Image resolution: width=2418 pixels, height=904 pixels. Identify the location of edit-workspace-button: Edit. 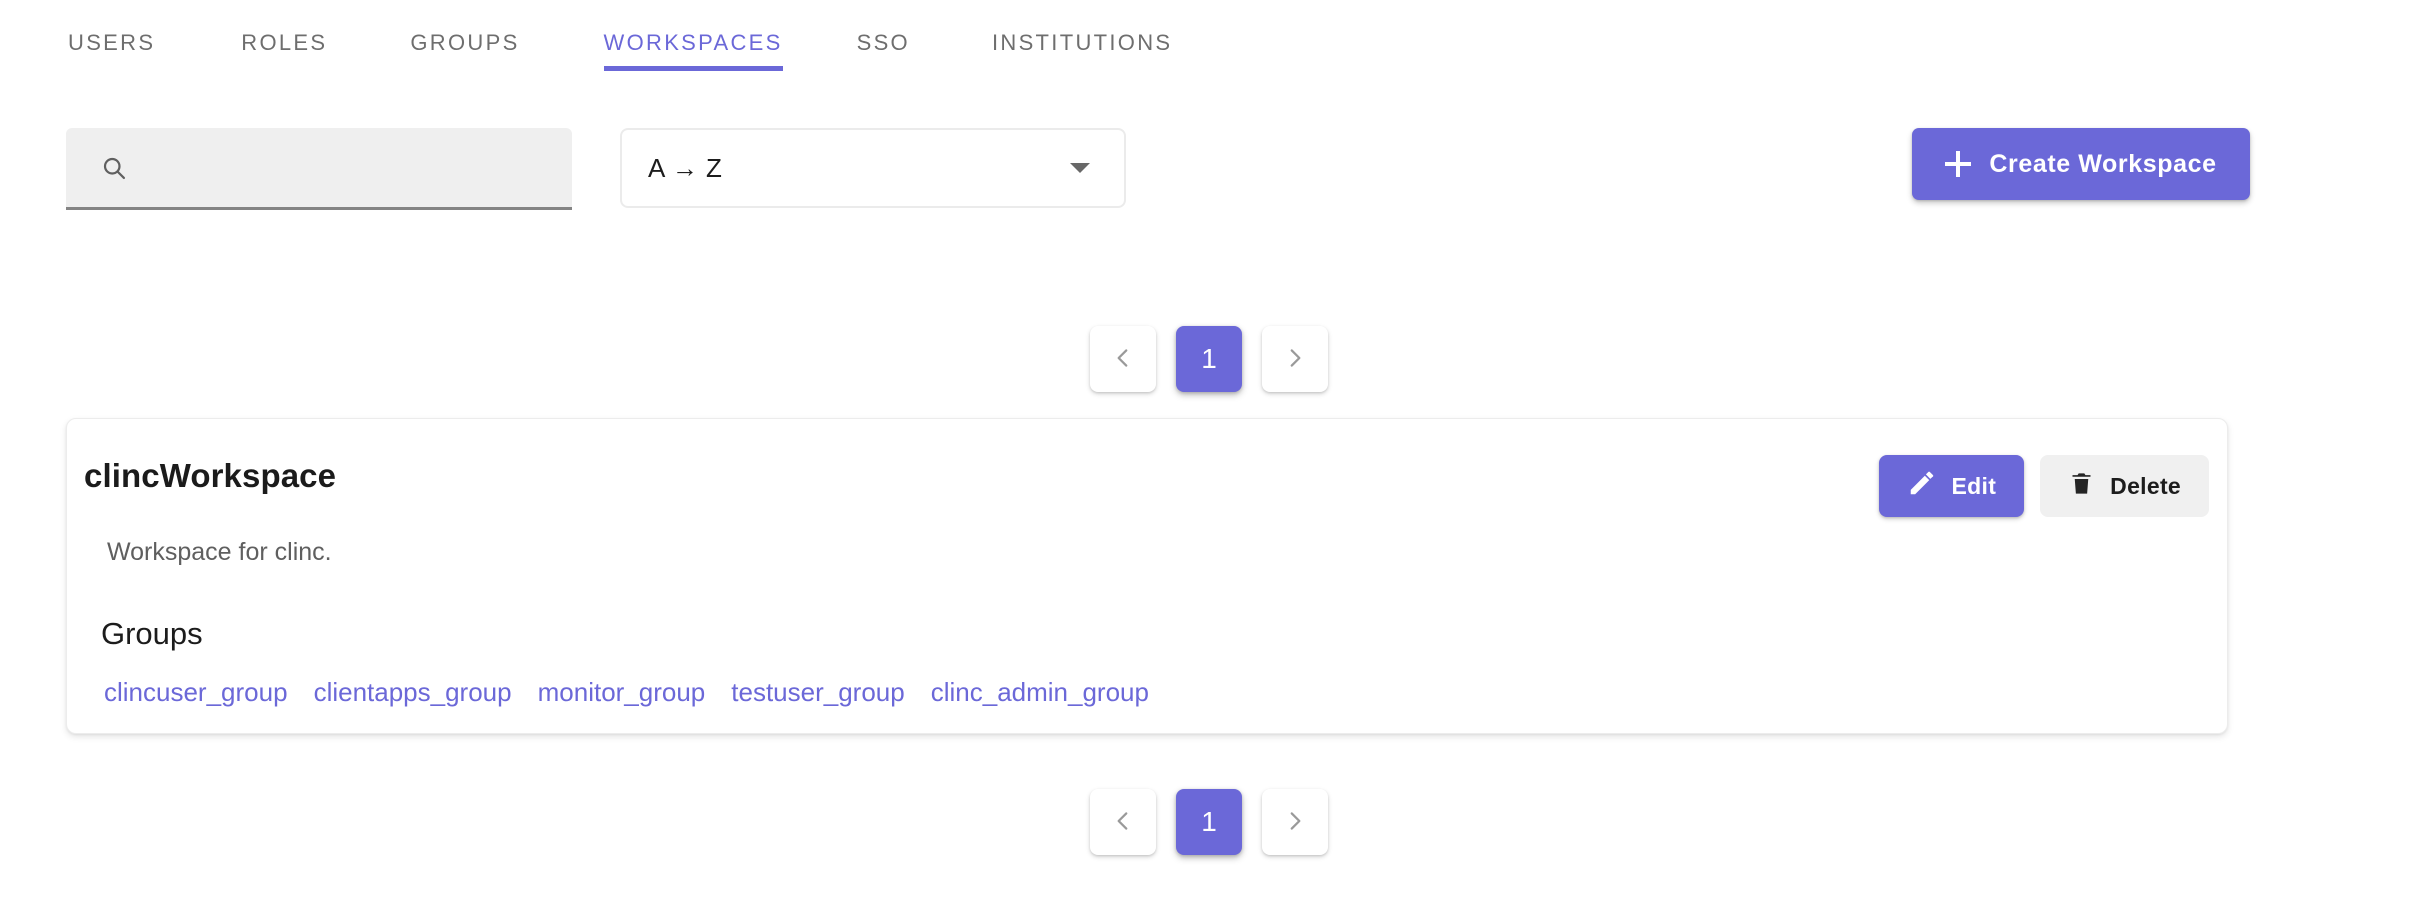
(1951, 486).